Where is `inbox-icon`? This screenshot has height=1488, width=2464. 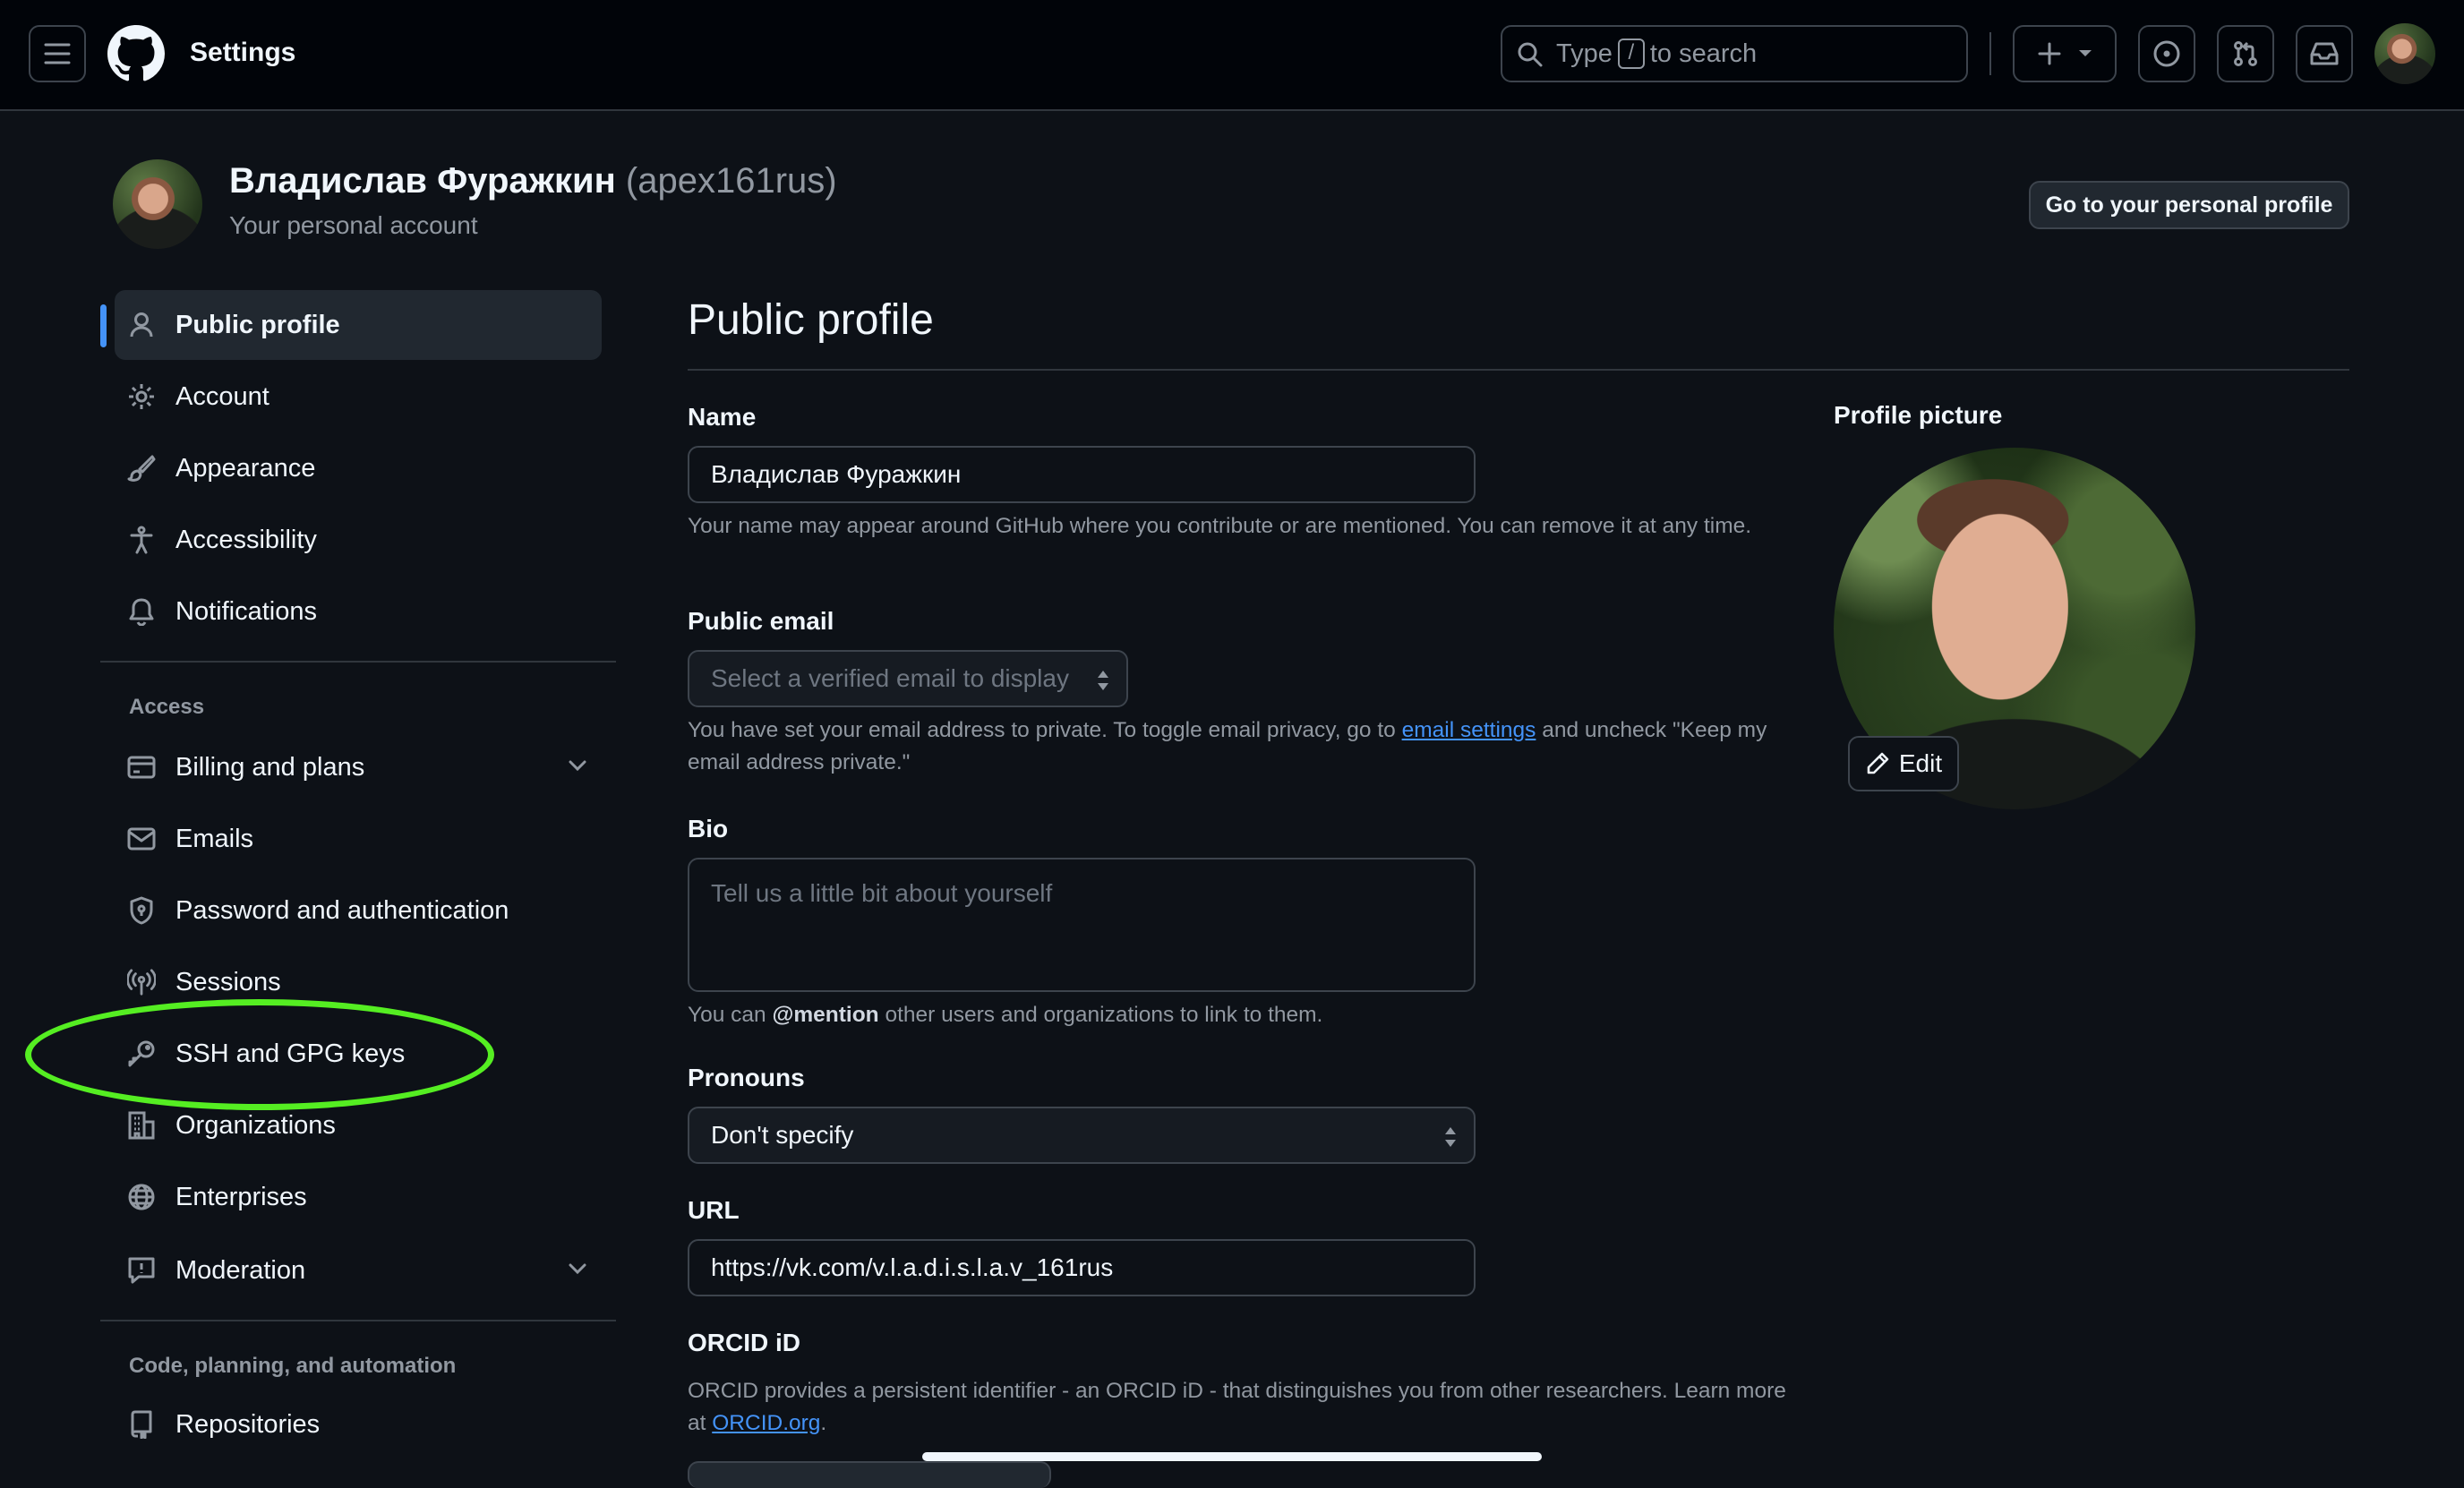 inbox-icon is located at coordinates (2324, 53).